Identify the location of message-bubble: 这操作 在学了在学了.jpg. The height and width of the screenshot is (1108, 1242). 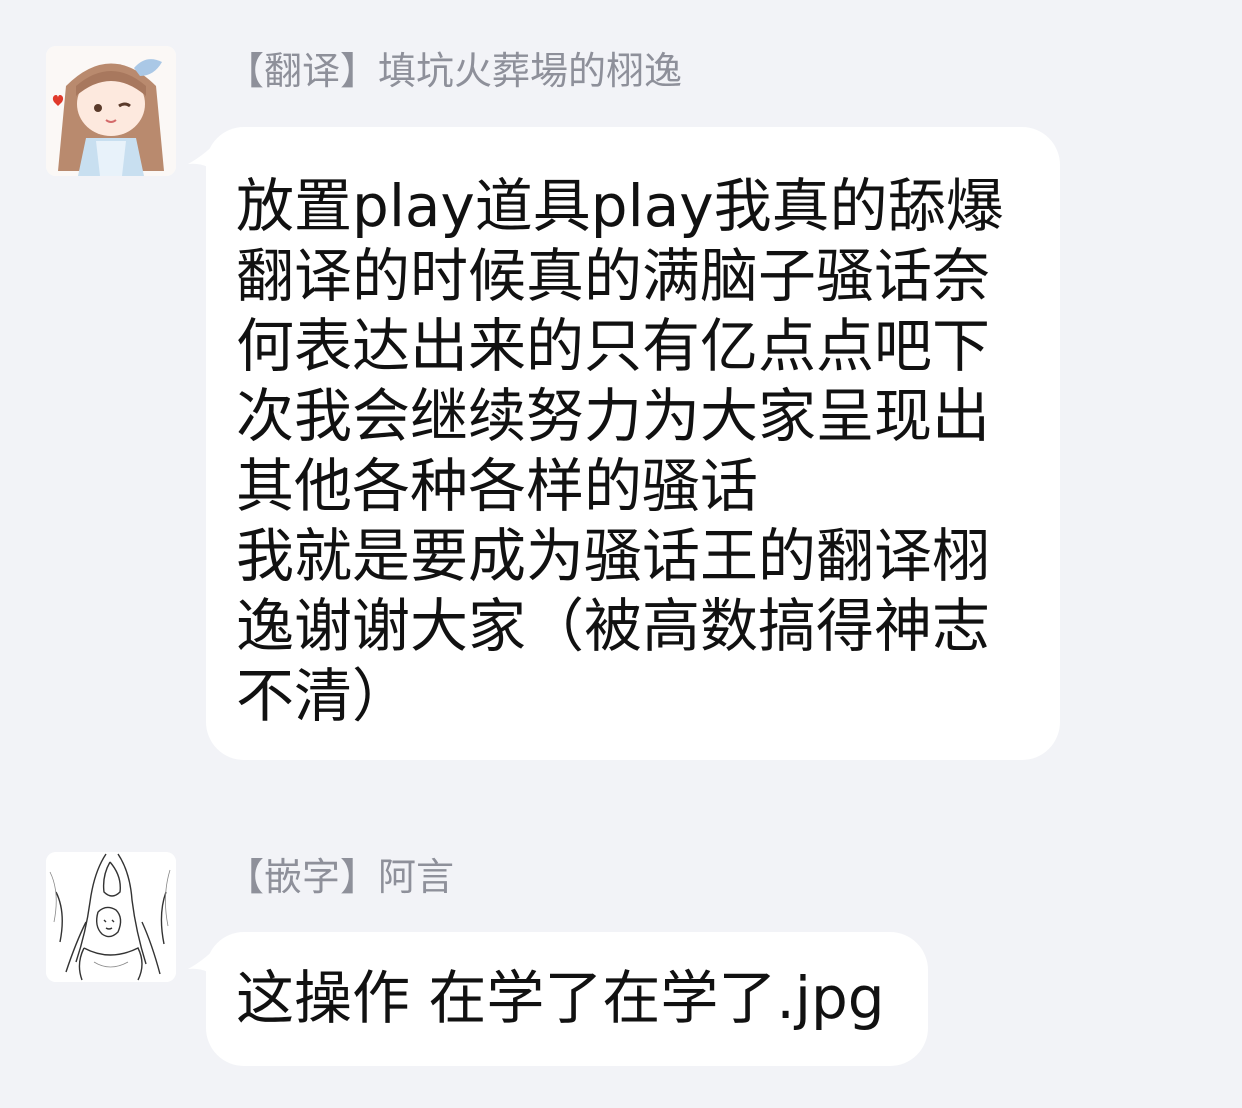
(567, 999).